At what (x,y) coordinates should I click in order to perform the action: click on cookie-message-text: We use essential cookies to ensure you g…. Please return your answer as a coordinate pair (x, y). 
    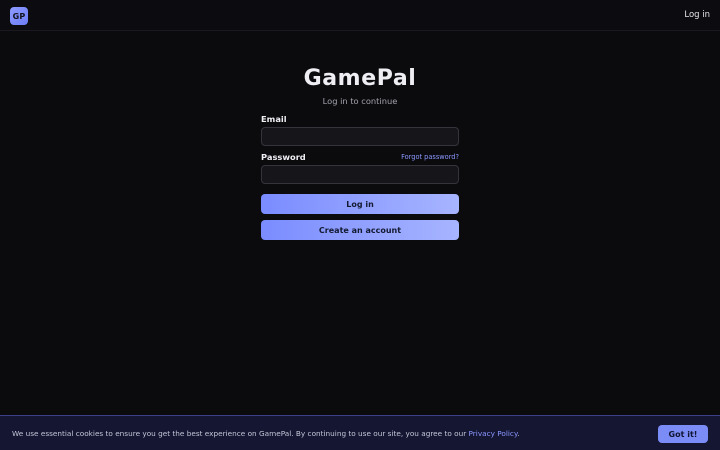
    Looking at the image, I should click on (240, 433).